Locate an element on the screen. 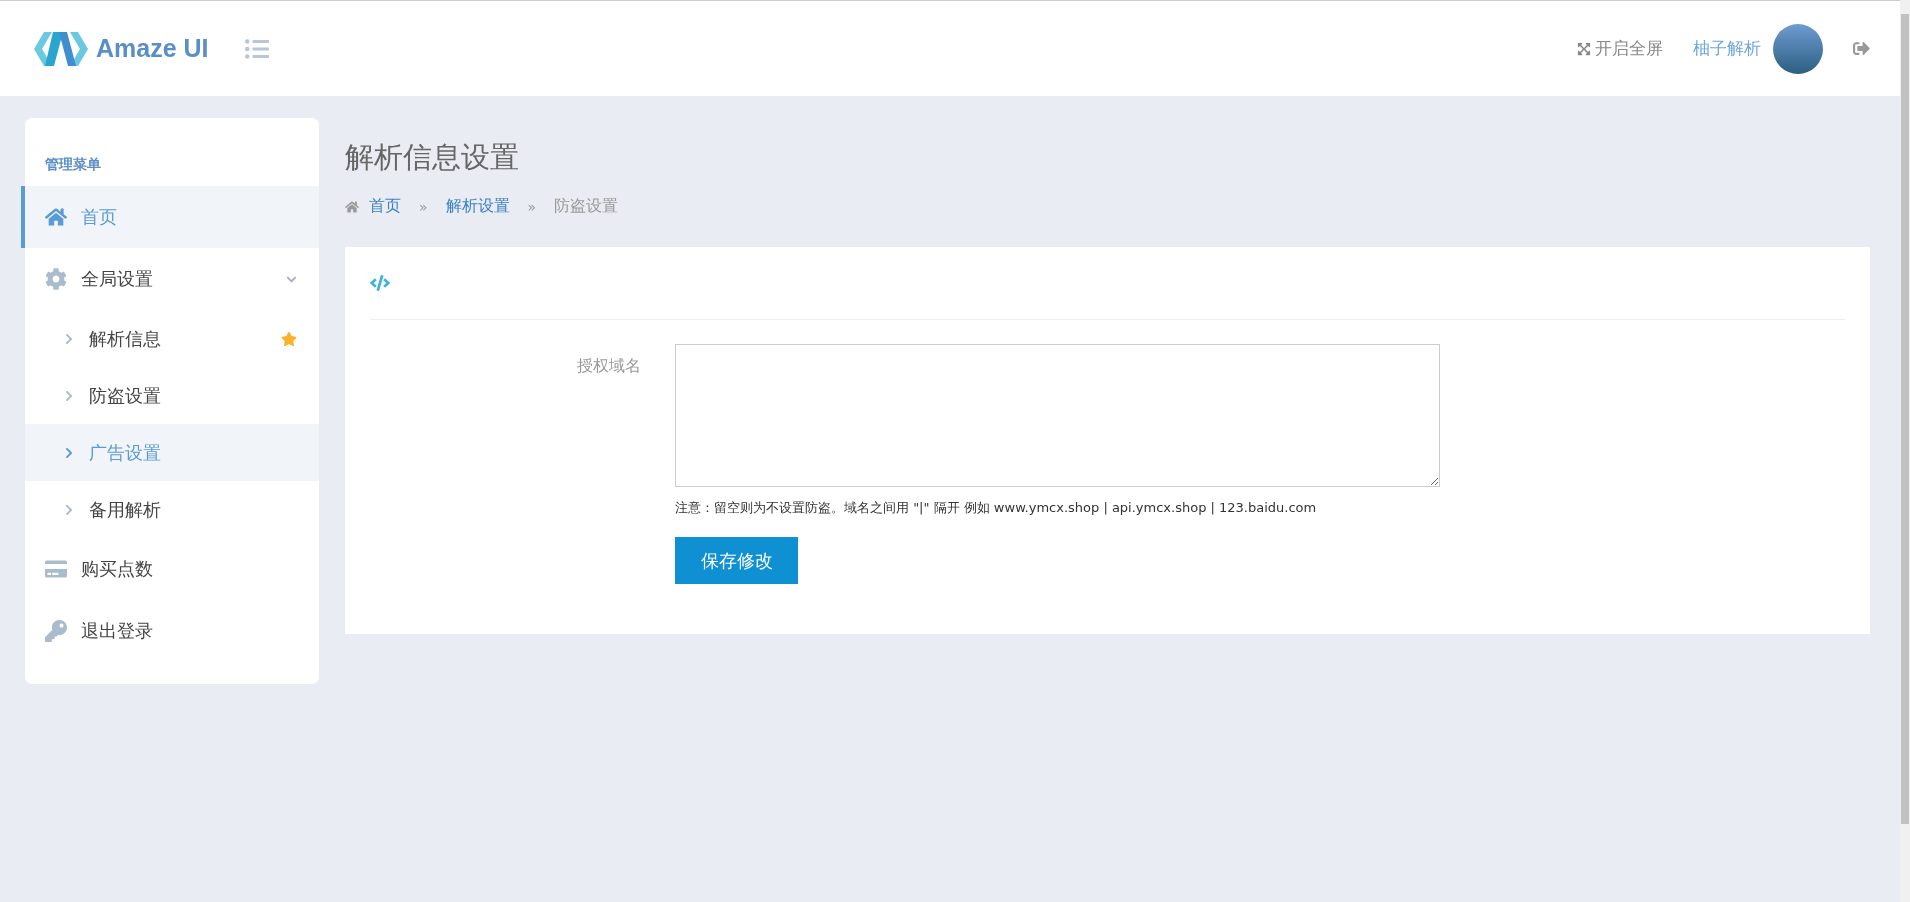  card-icon is located at coordinates (56, 569).